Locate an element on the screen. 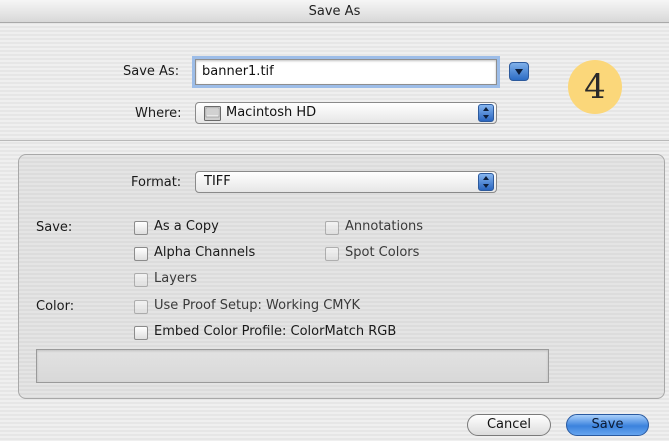 This screenshot has width=669, height=441. as-a-copy-label: As a Copy is located at coordinates (186, 226).